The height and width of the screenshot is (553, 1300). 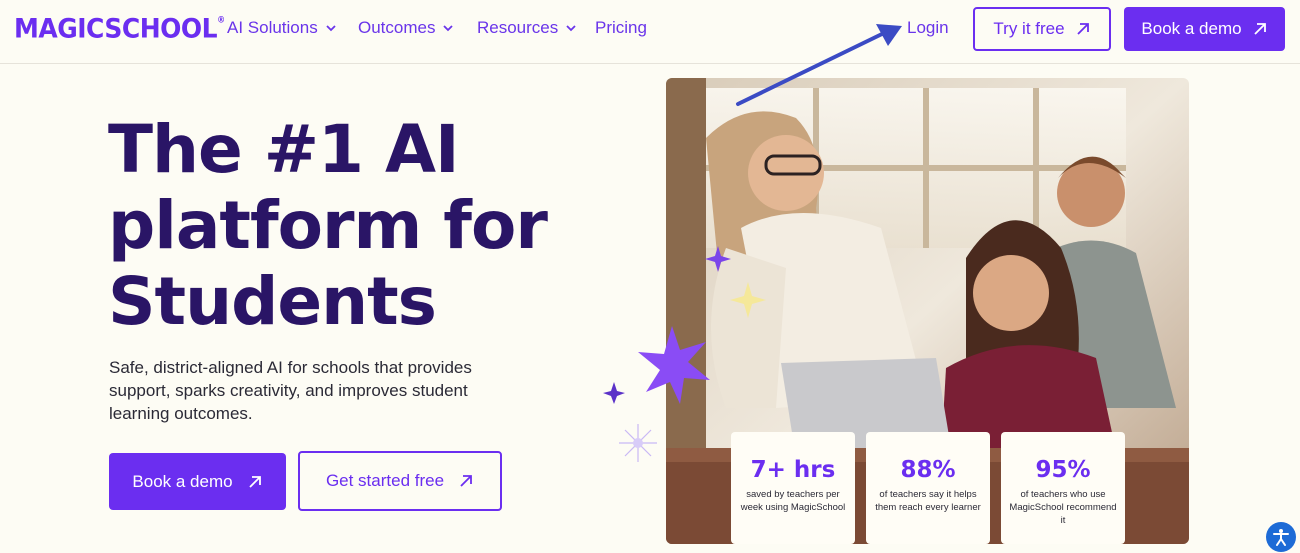 I want to click on nav-item-label: Pricing, so click(x=621, y=27).